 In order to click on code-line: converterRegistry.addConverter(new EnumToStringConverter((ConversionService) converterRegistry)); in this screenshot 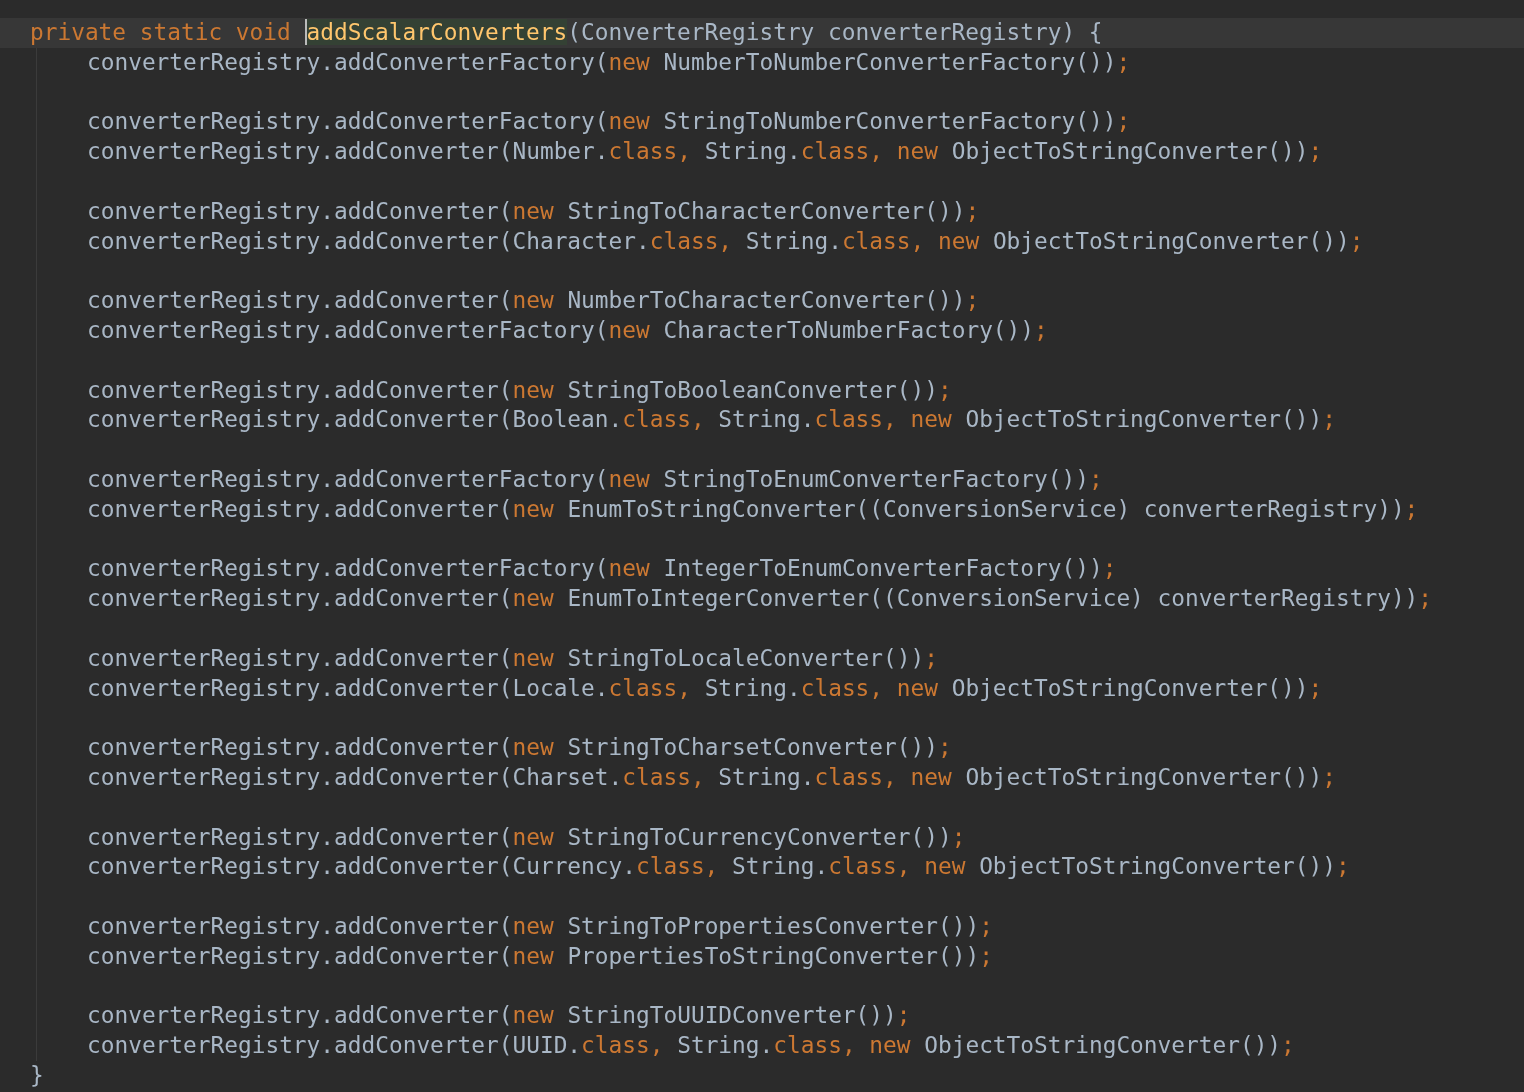, I will do `click(753, 509)`.